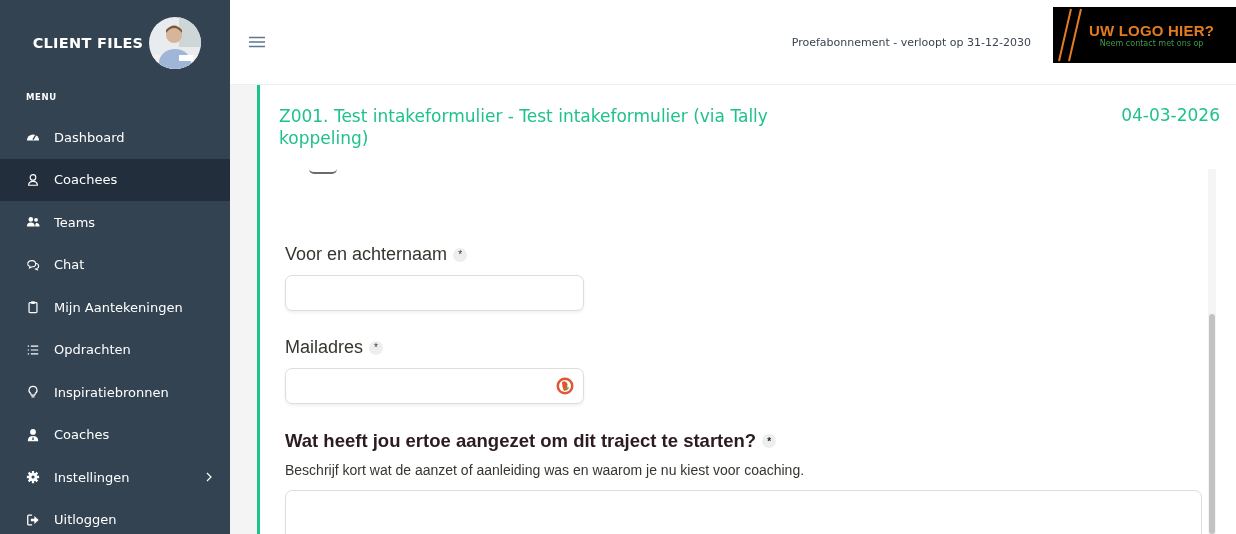 The width and height of the screenshot is (1236, 534). I want to click on app-title: CLIENT FILES, so click(88, 42).